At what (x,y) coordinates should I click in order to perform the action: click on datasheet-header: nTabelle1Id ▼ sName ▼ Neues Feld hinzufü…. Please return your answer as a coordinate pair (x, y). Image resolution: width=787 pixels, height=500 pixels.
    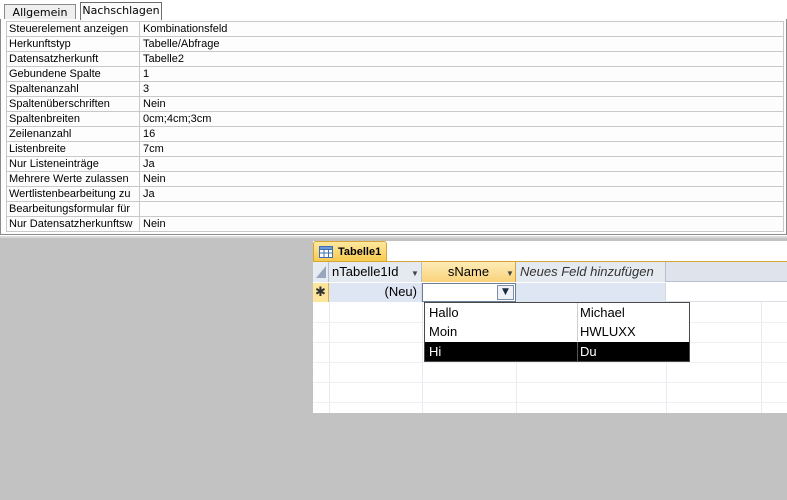
    Looking at the image, I should click on (550, 272).